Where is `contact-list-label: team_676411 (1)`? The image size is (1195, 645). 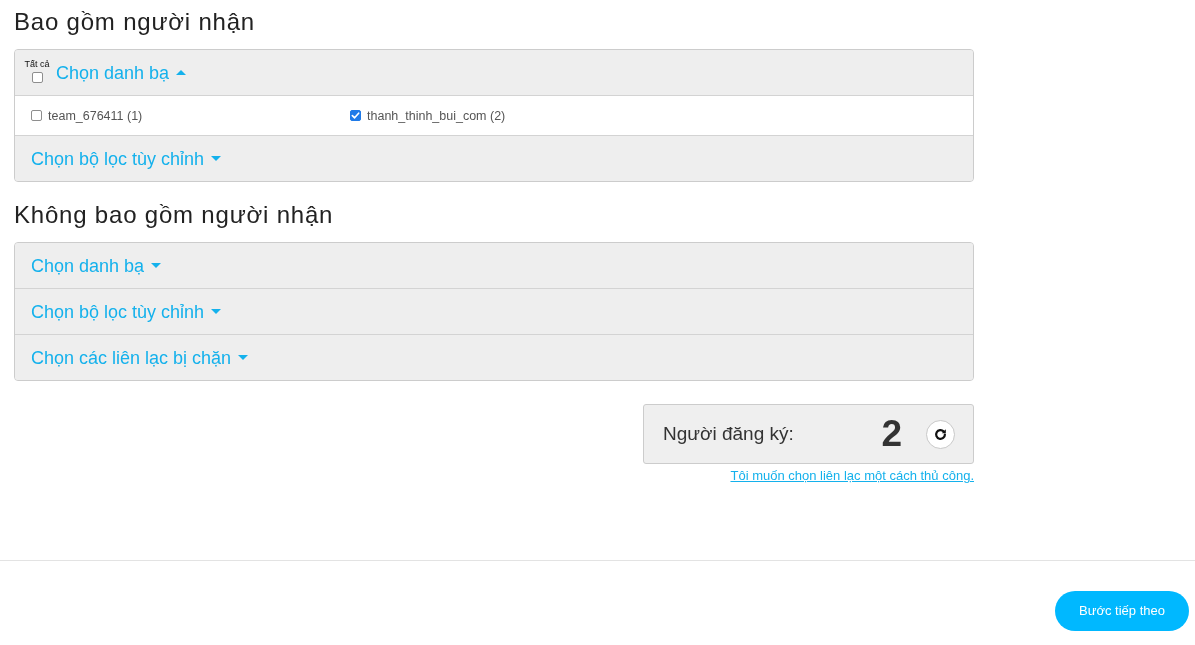 contact-list-label: team_676411 (1) is located at coordinates (95, 115).